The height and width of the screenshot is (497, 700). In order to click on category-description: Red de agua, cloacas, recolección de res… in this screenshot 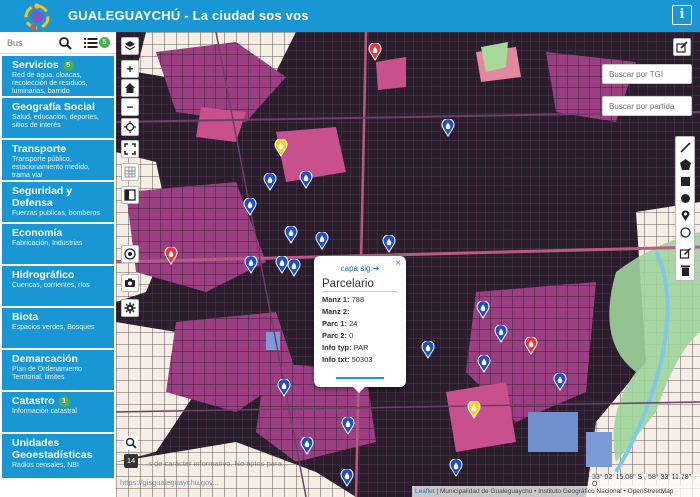, I will do `click(50, 83)`.